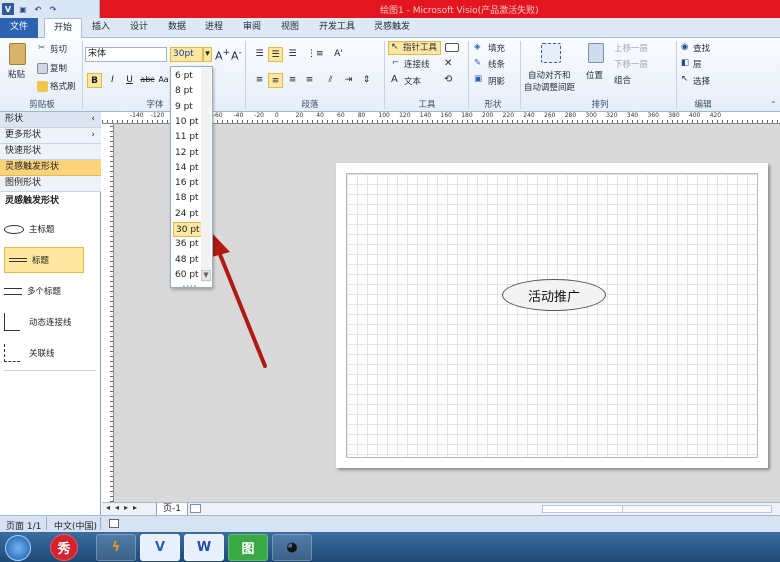 This screenshot has height=562, width=780. I want to click on taskbar-app-word: W, so click(204, 547).